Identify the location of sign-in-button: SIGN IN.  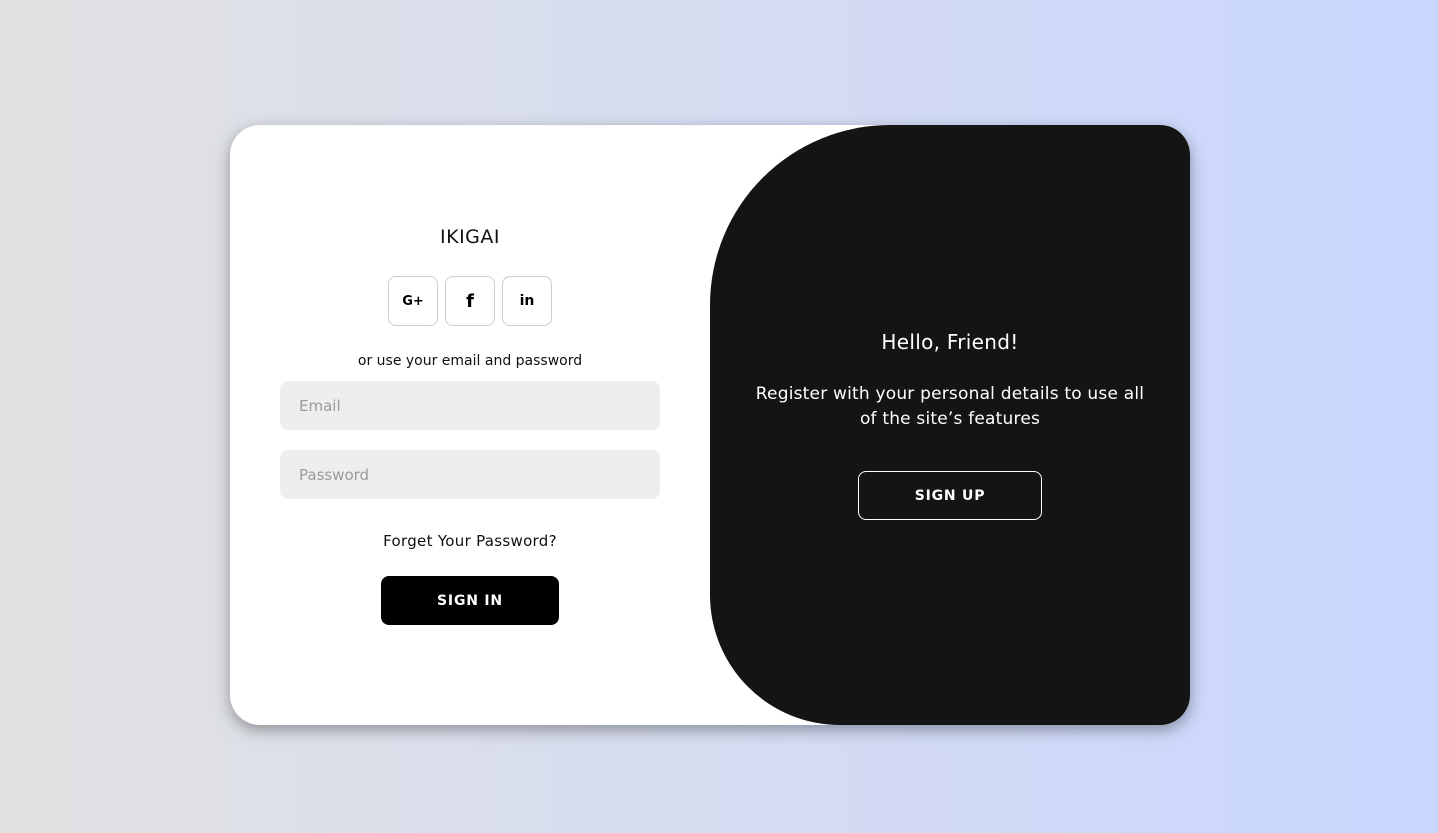
(470, 600).